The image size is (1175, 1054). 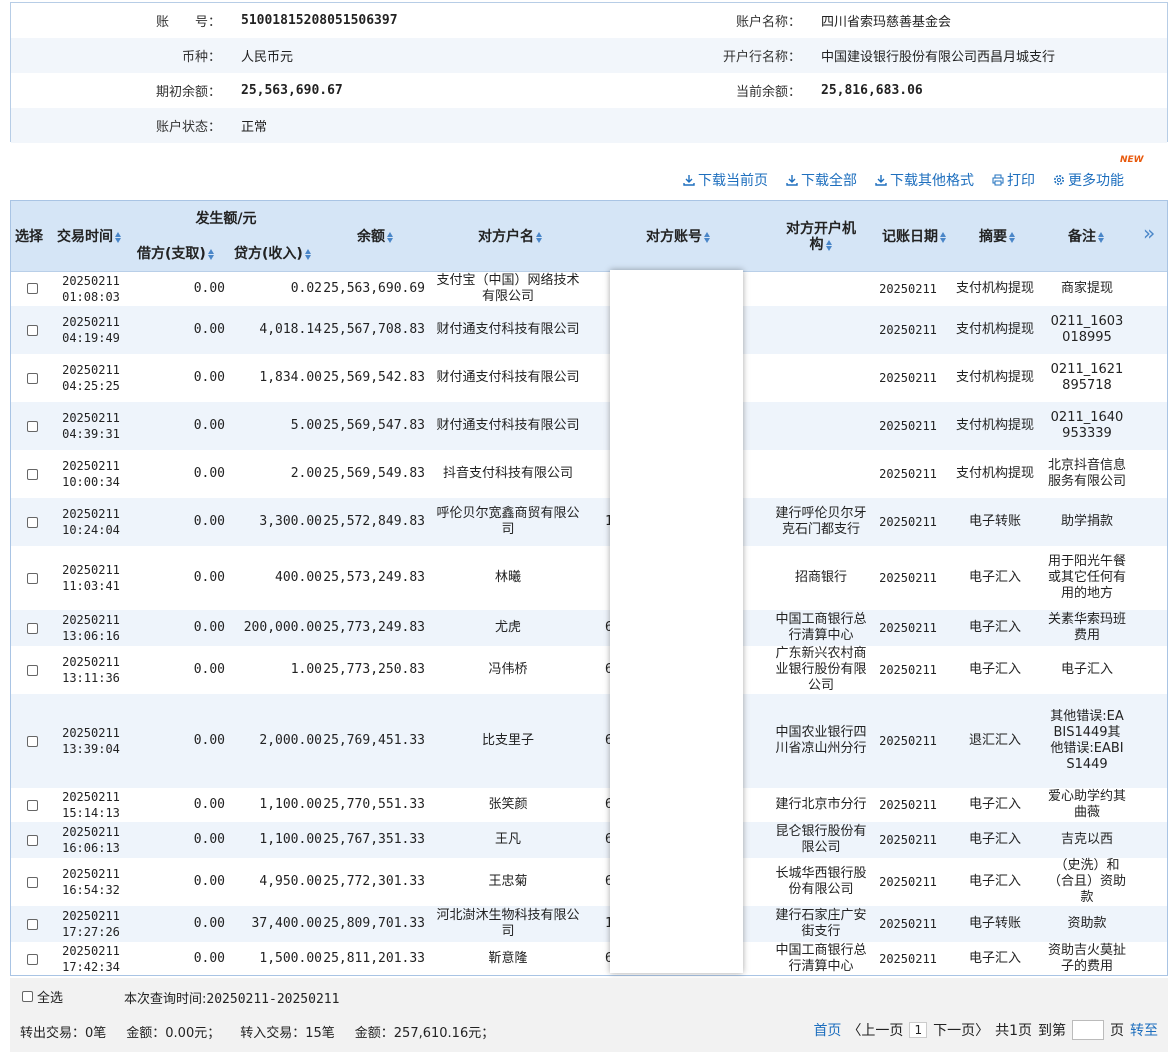 I want to click on col-counter-account: 对方账号, so click(x=678, y=237).